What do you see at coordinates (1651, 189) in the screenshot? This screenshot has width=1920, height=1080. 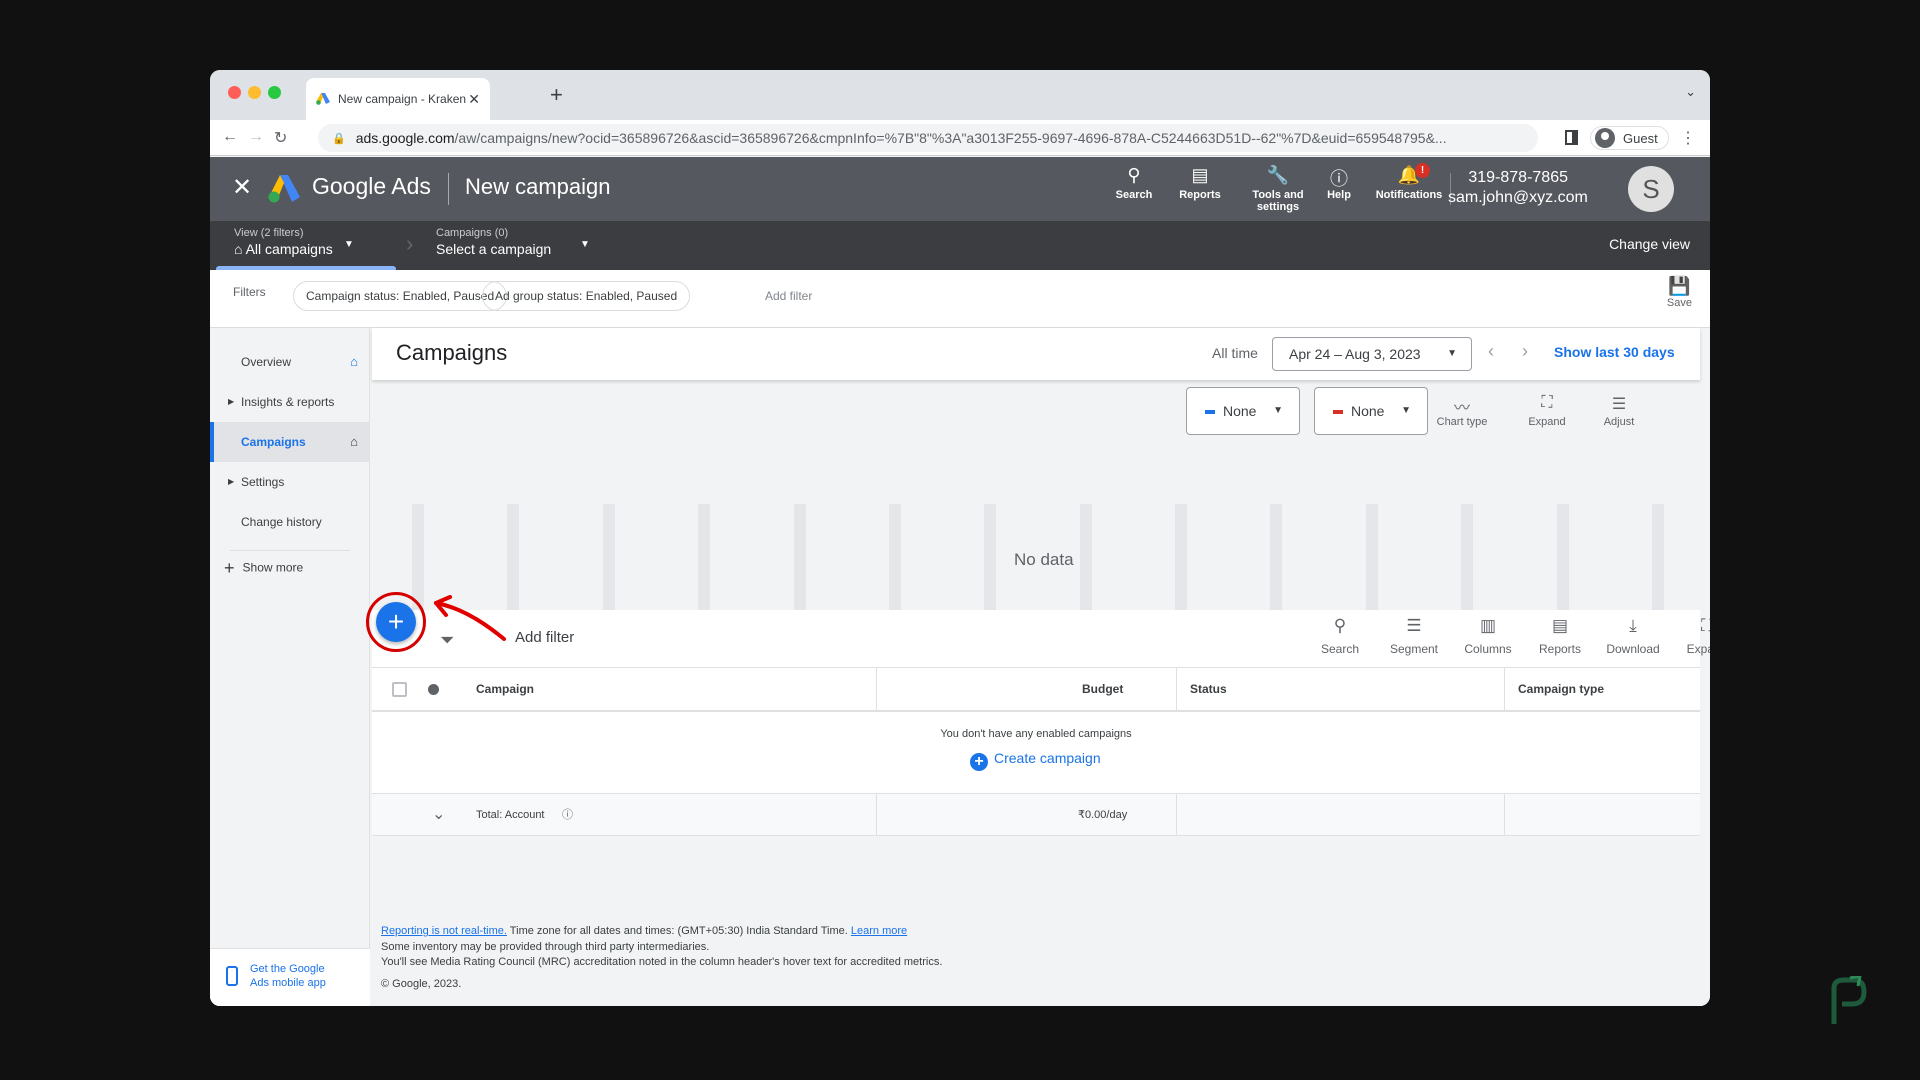 I see `avatar: S` at bounding box center [1651, 189].